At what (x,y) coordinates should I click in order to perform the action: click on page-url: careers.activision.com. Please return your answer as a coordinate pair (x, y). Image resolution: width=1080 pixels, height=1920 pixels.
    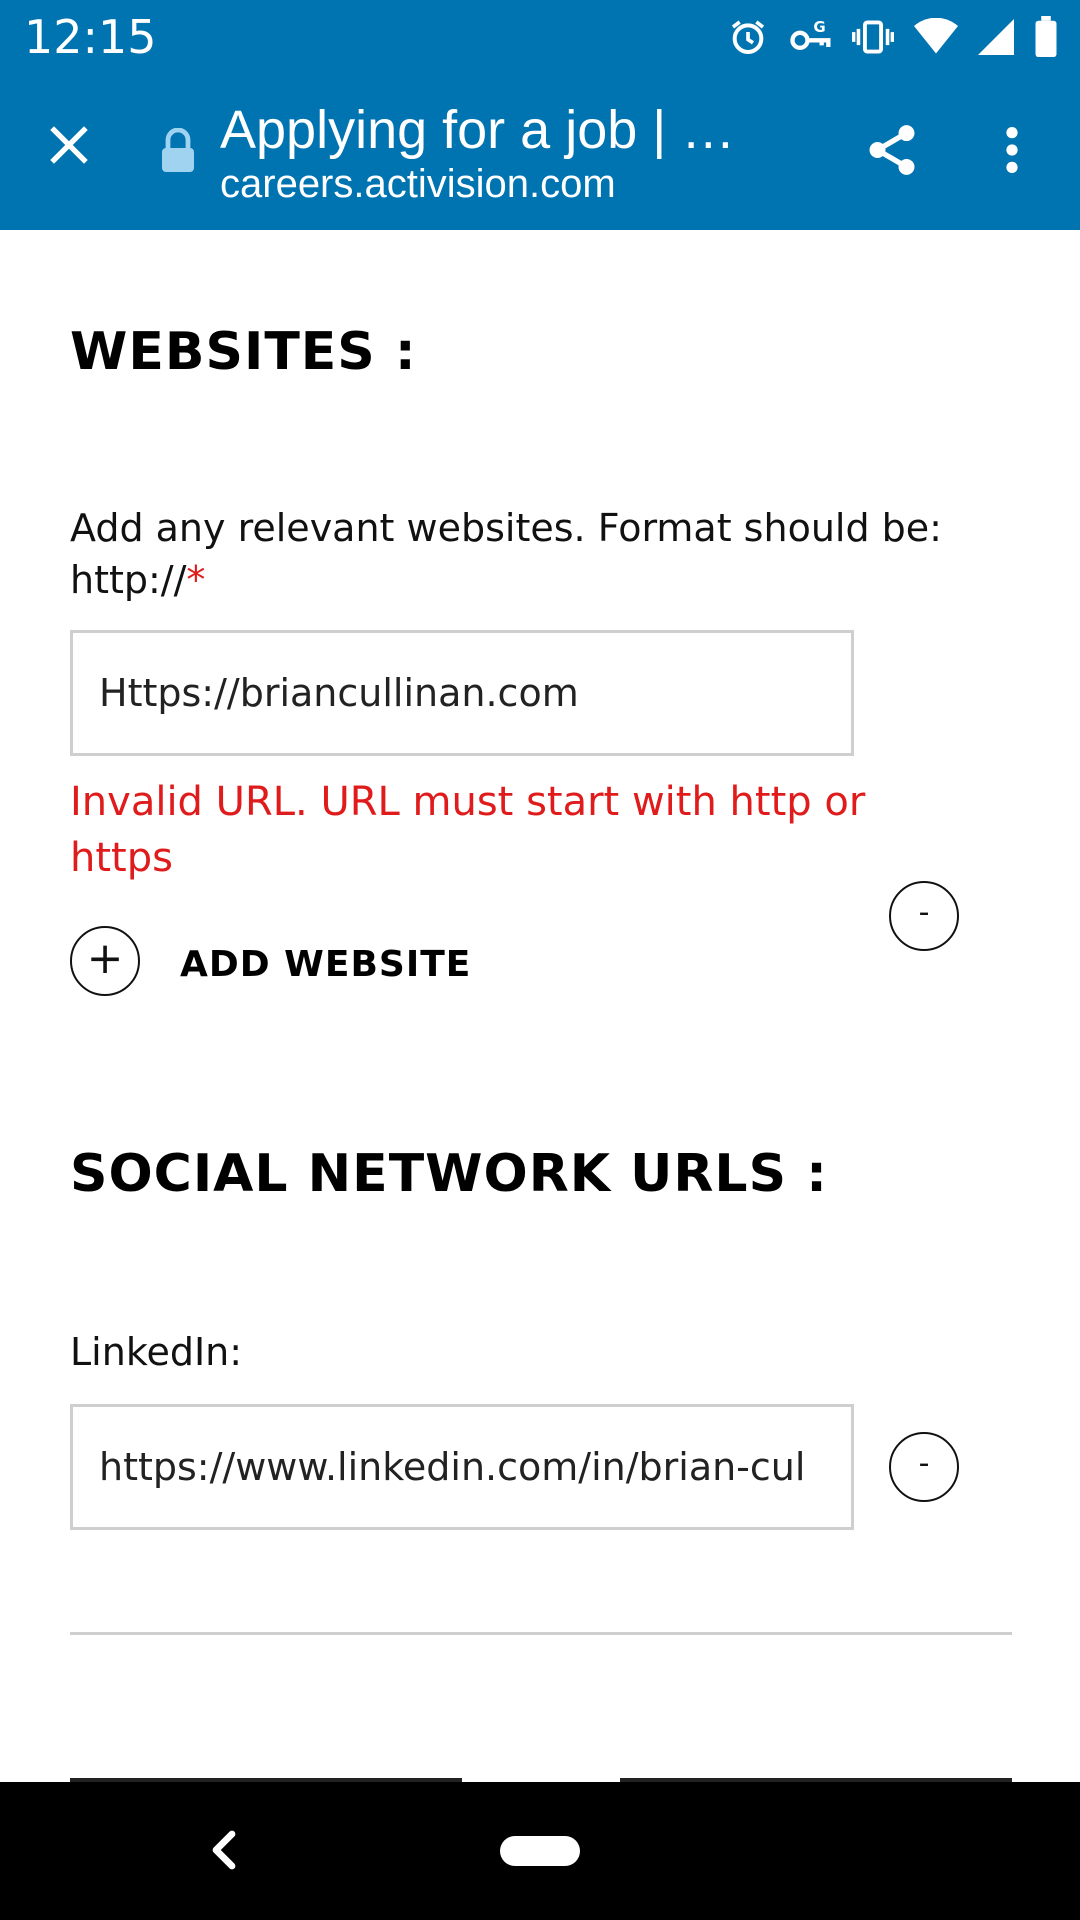
    Looking at the image, I should click on (500, 184).